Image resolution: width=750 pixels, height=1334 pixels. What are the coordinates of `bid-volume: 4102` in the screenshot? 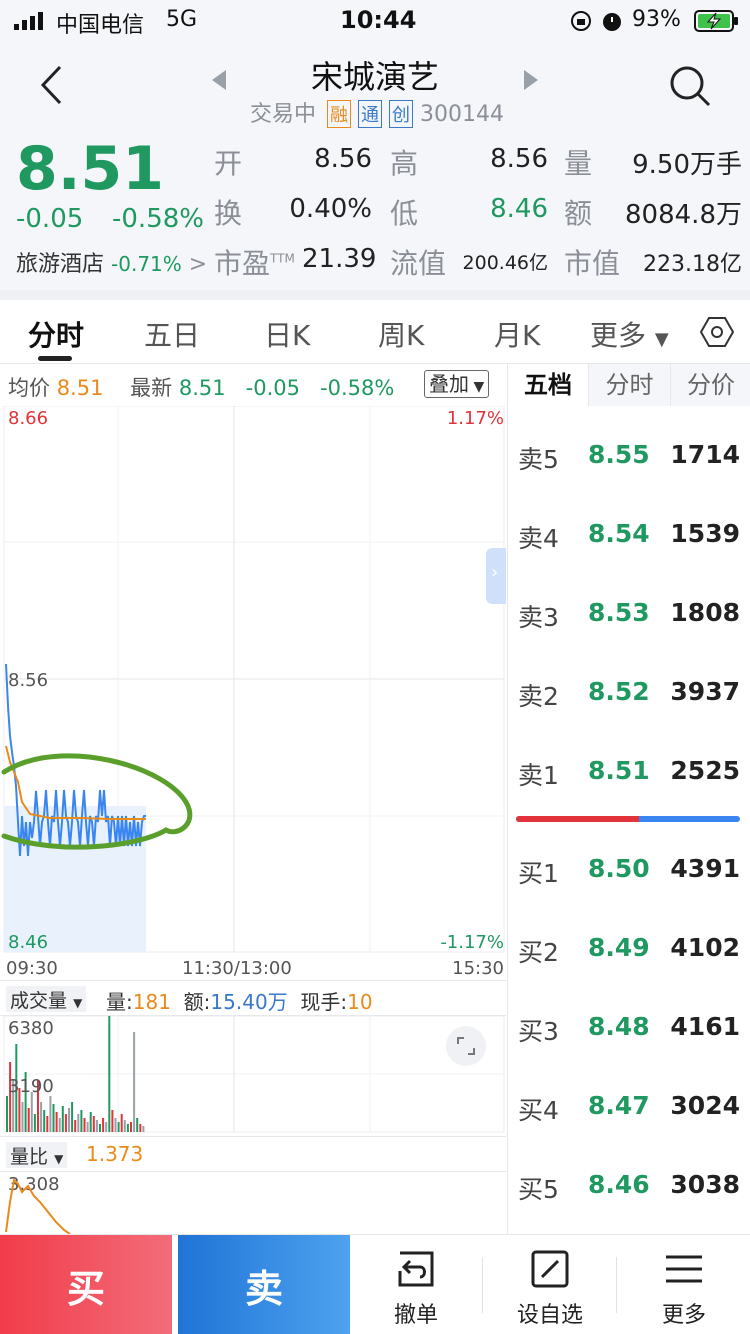 It's located at (705, 947).